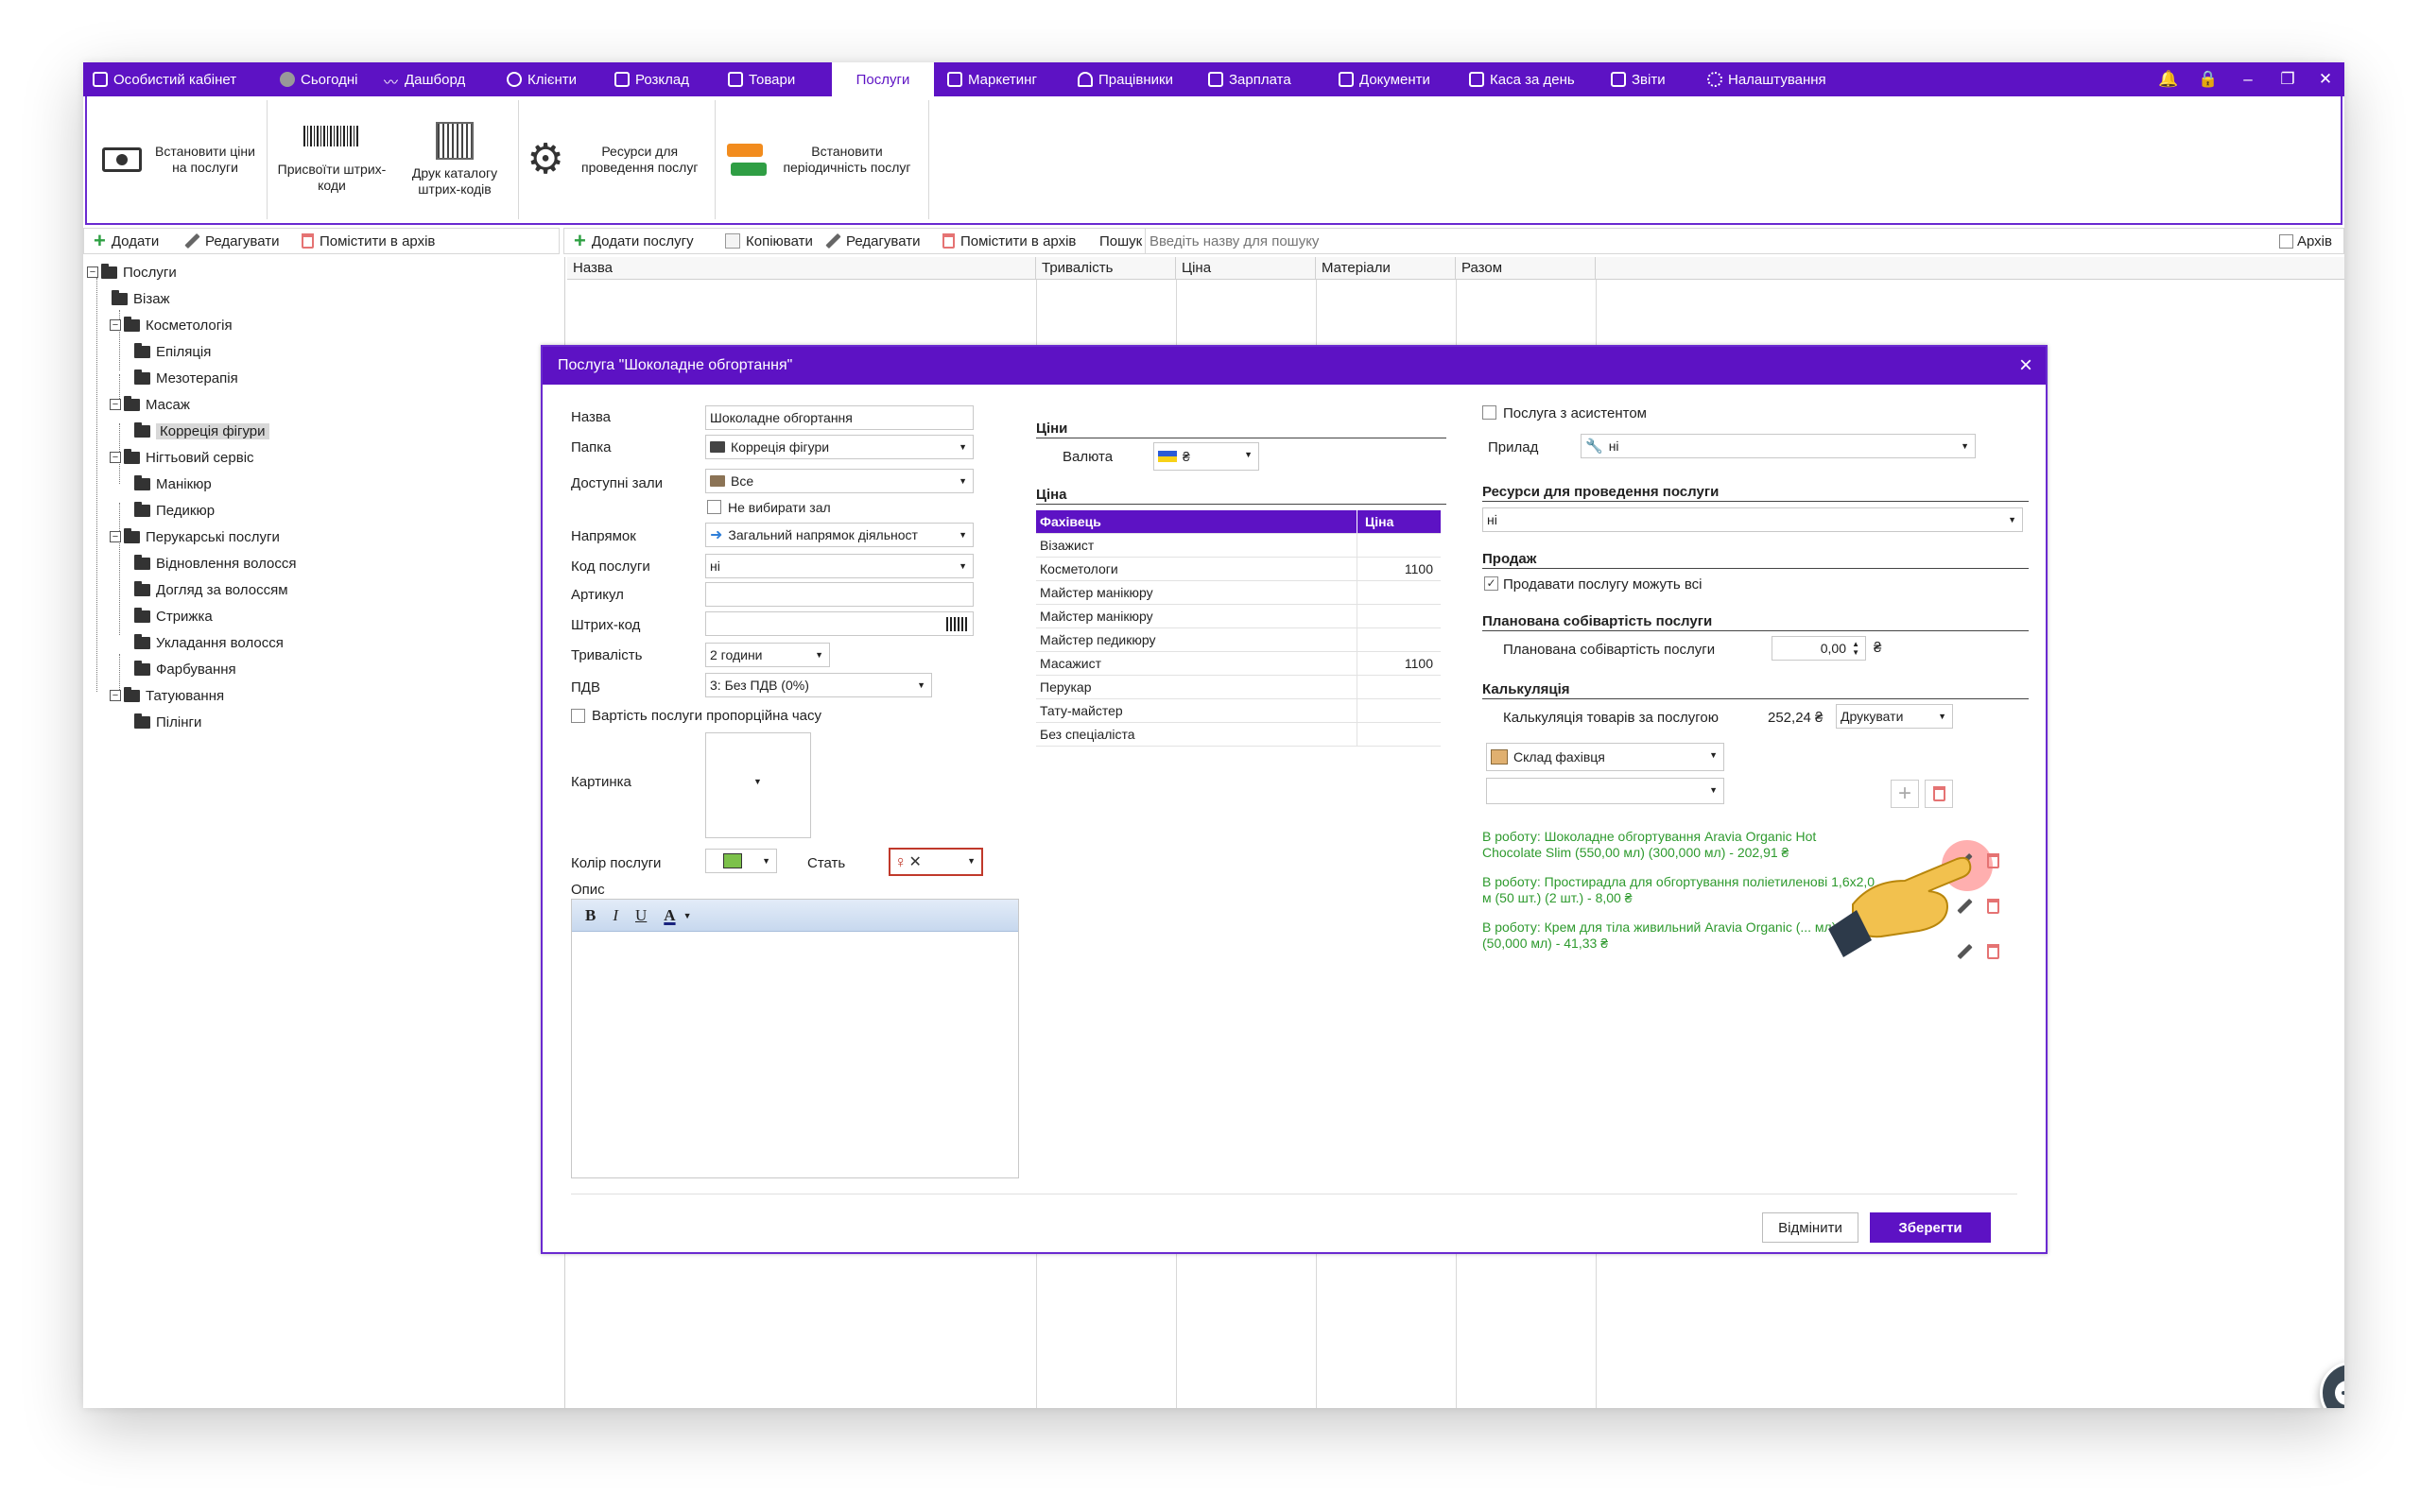 Image resolution: width=2420 pixels, height=1512 pixels. Describe the element at coordinates (641, 915) in the screenshot. I see `underline-button: U` at that location.